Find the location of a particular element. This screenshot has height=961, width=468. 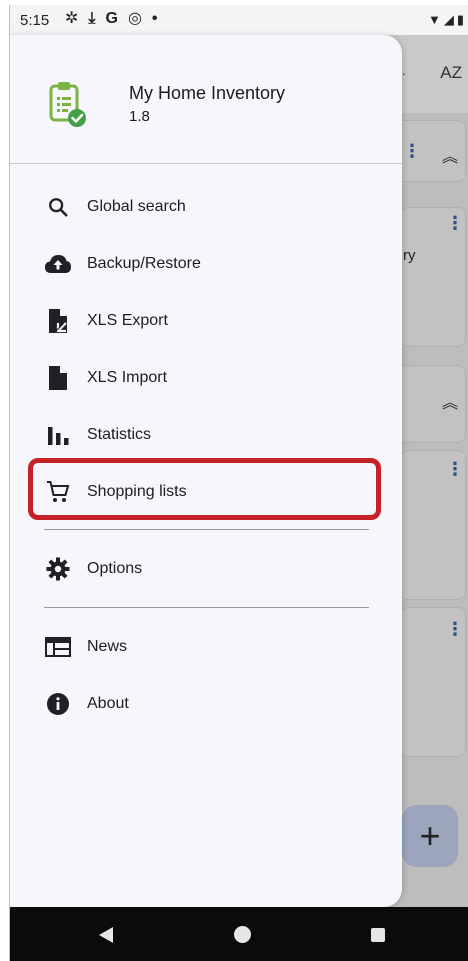

menu-item-global-search: Global search is located at coordinates (206, 207).